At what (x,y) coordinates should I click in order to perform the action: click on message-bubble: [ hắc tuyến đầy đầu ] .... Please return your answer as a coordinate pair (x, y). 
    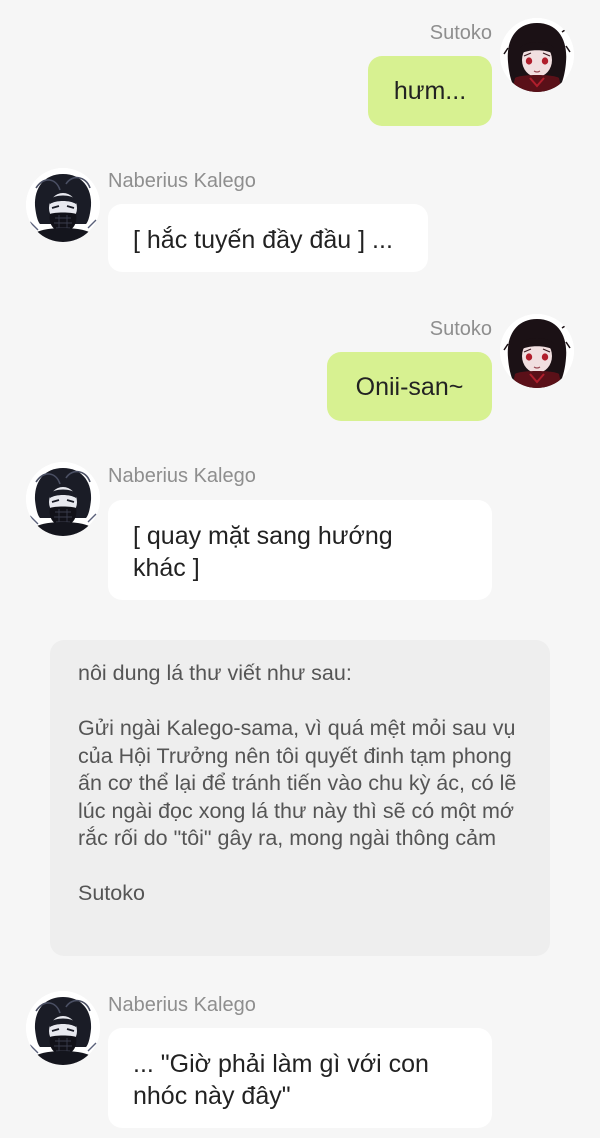
    Looking at the image, I should click on (268, 238).